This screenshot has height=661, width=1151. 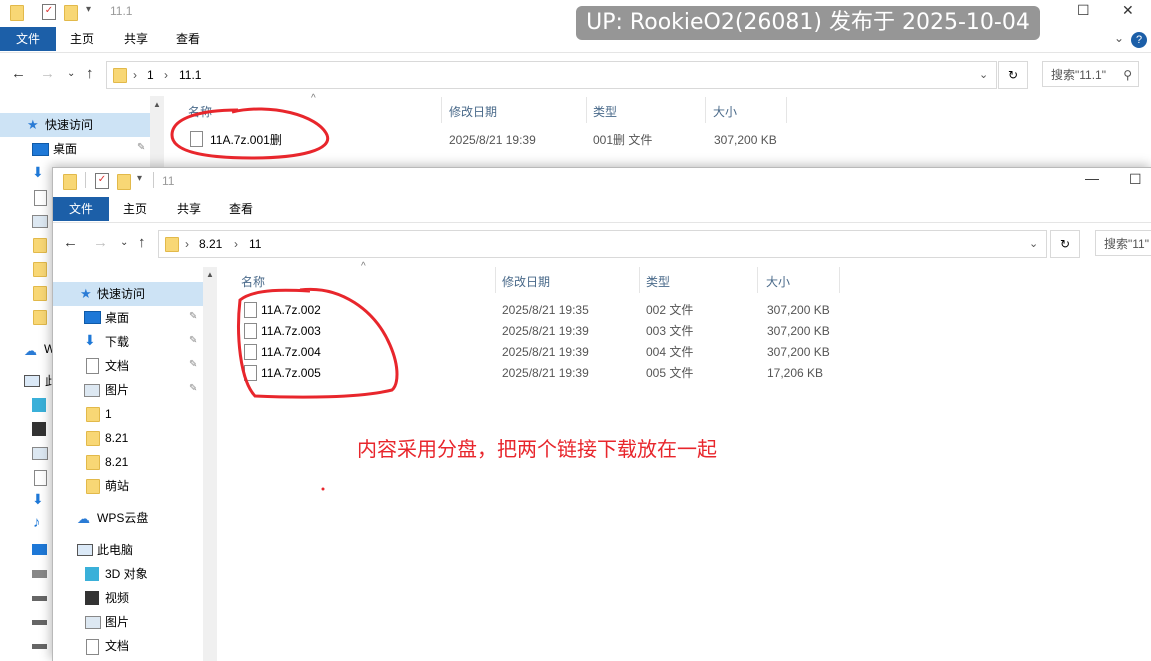 I want to click on red-annotation-marks, so click(x=284, y=299).